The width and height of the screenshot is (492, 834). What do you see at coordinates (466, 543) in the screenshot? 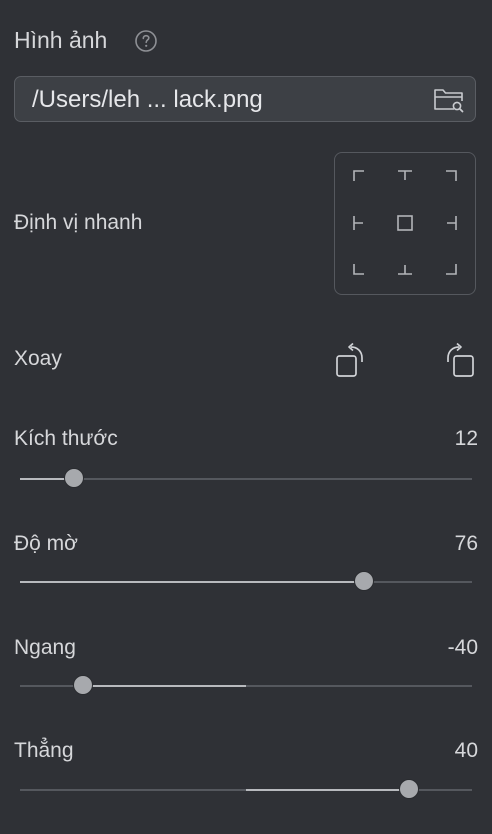
I see `opacity-value: 76` at bounding box center [466, 543].